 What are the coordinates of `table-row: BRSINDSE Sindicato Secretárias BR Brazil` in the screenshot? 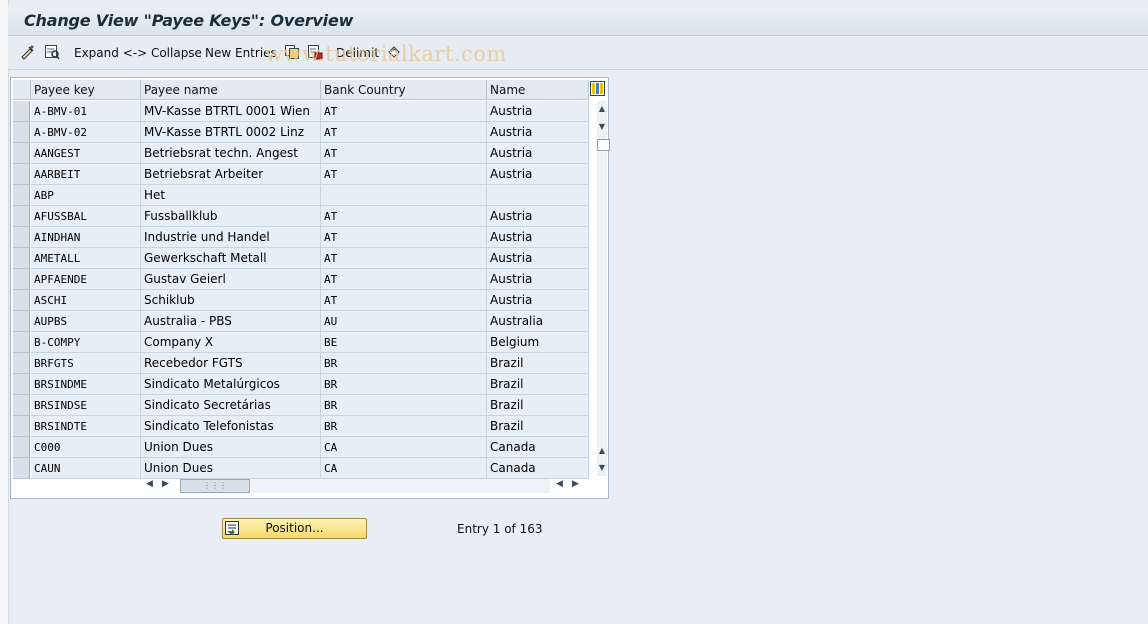 It's located at (301, 405).